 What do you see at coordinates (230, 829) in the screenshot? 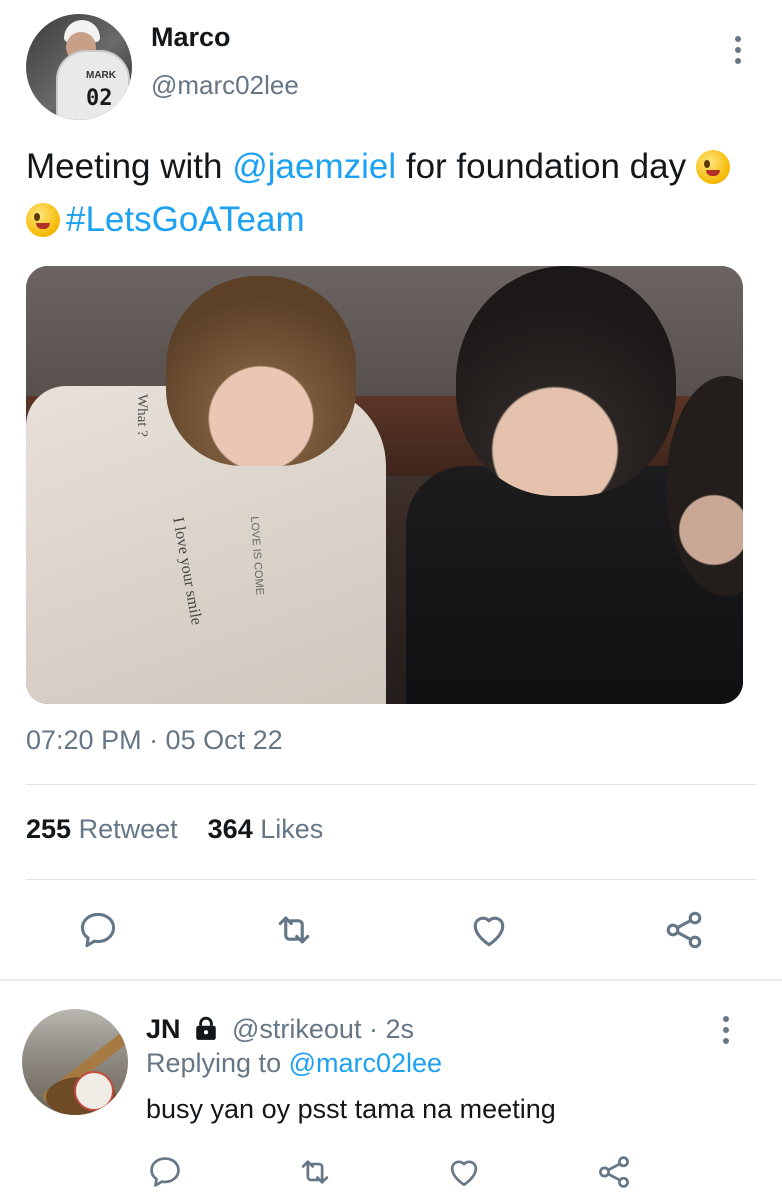
I see `likes-count: 364` at bounding box center [230, 829].